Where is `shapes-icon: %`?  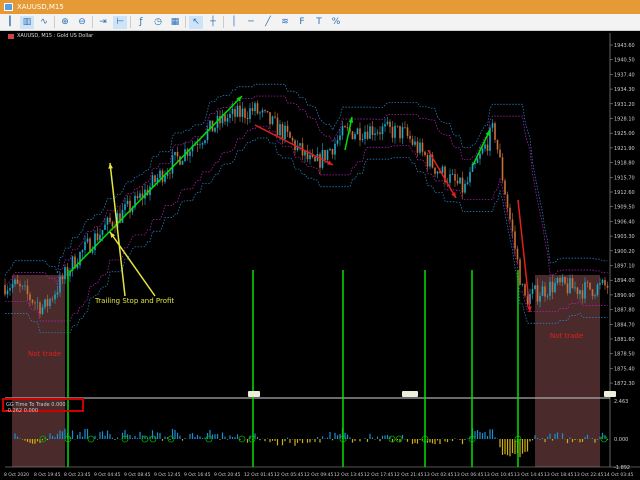
shapes-icon: % is located at coordinates (336, 22).